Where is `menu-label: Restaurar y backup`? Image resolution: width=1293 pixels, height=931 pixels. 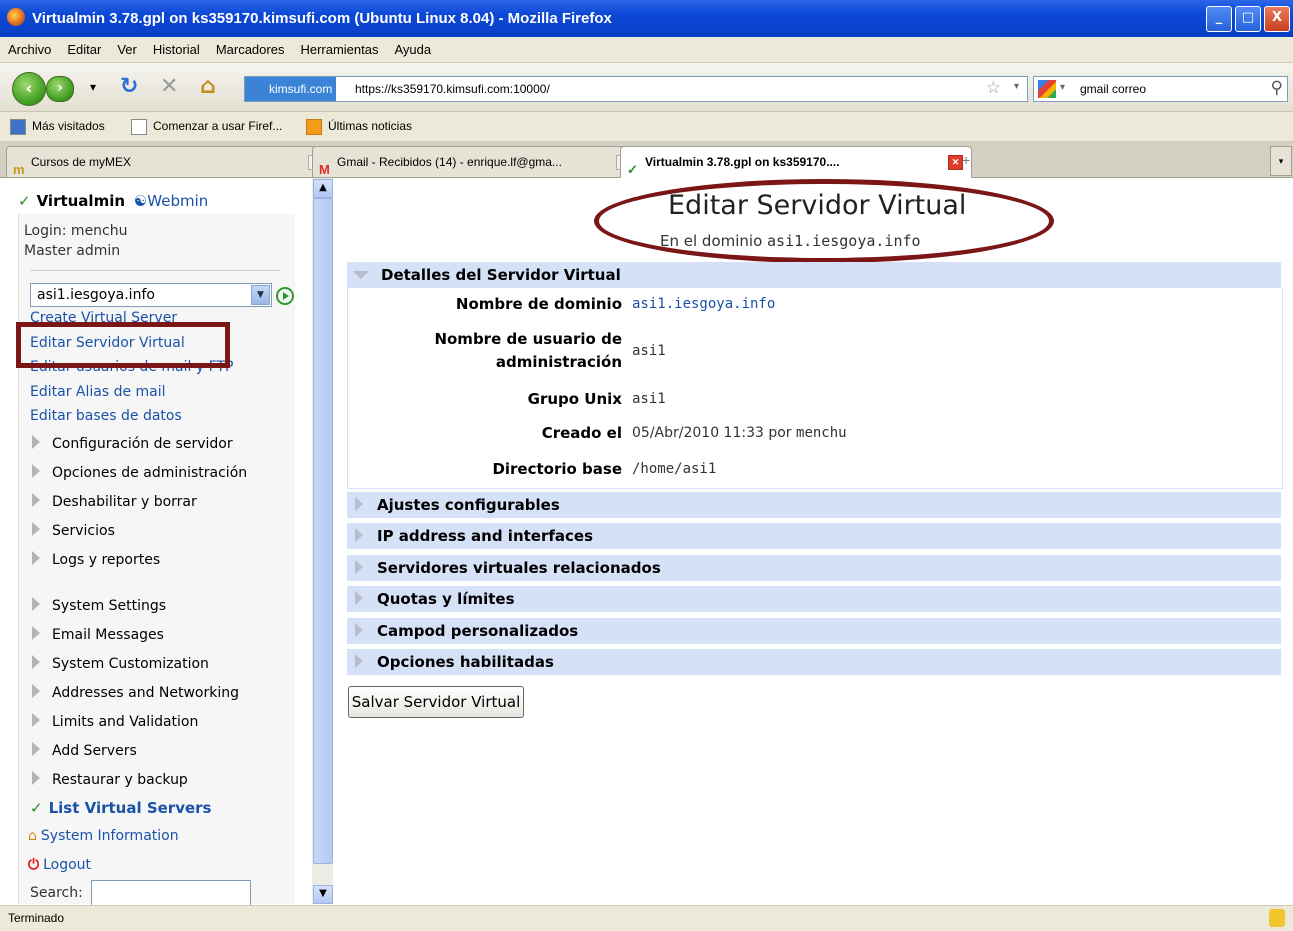 menu-label: Restaurar y backup is located at coordinates (120, 780).